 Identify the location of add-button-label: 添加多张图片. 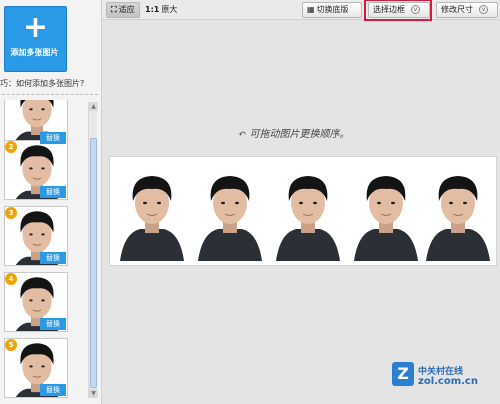
(34, 52).